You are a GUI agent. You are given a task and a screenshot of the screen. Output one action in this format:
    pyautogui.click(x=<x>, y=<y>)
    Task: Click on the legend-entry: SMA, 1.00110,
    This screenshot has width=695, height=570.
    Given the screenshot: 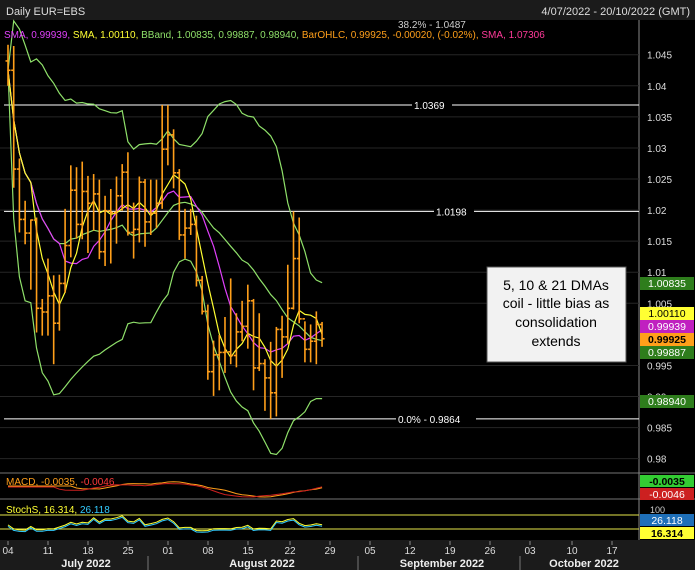 What is the action you would take?
    pyautogui.click(x=104, y=35)
    